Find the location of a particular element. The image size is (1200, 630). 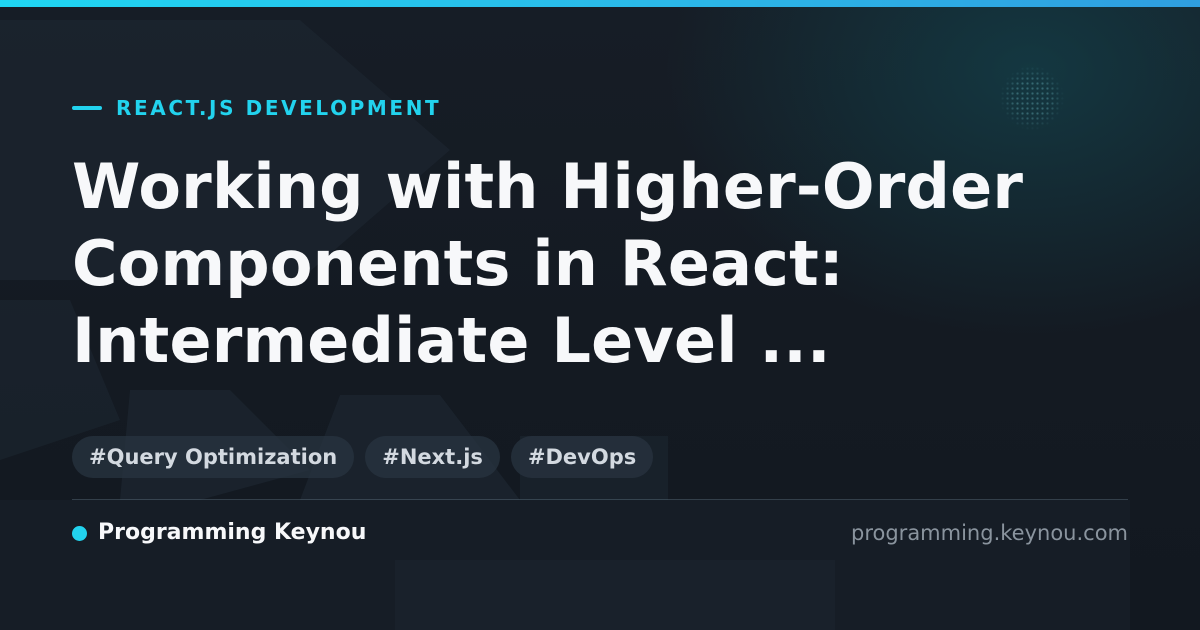

category-accent-line is located at coordinates (87, 108).